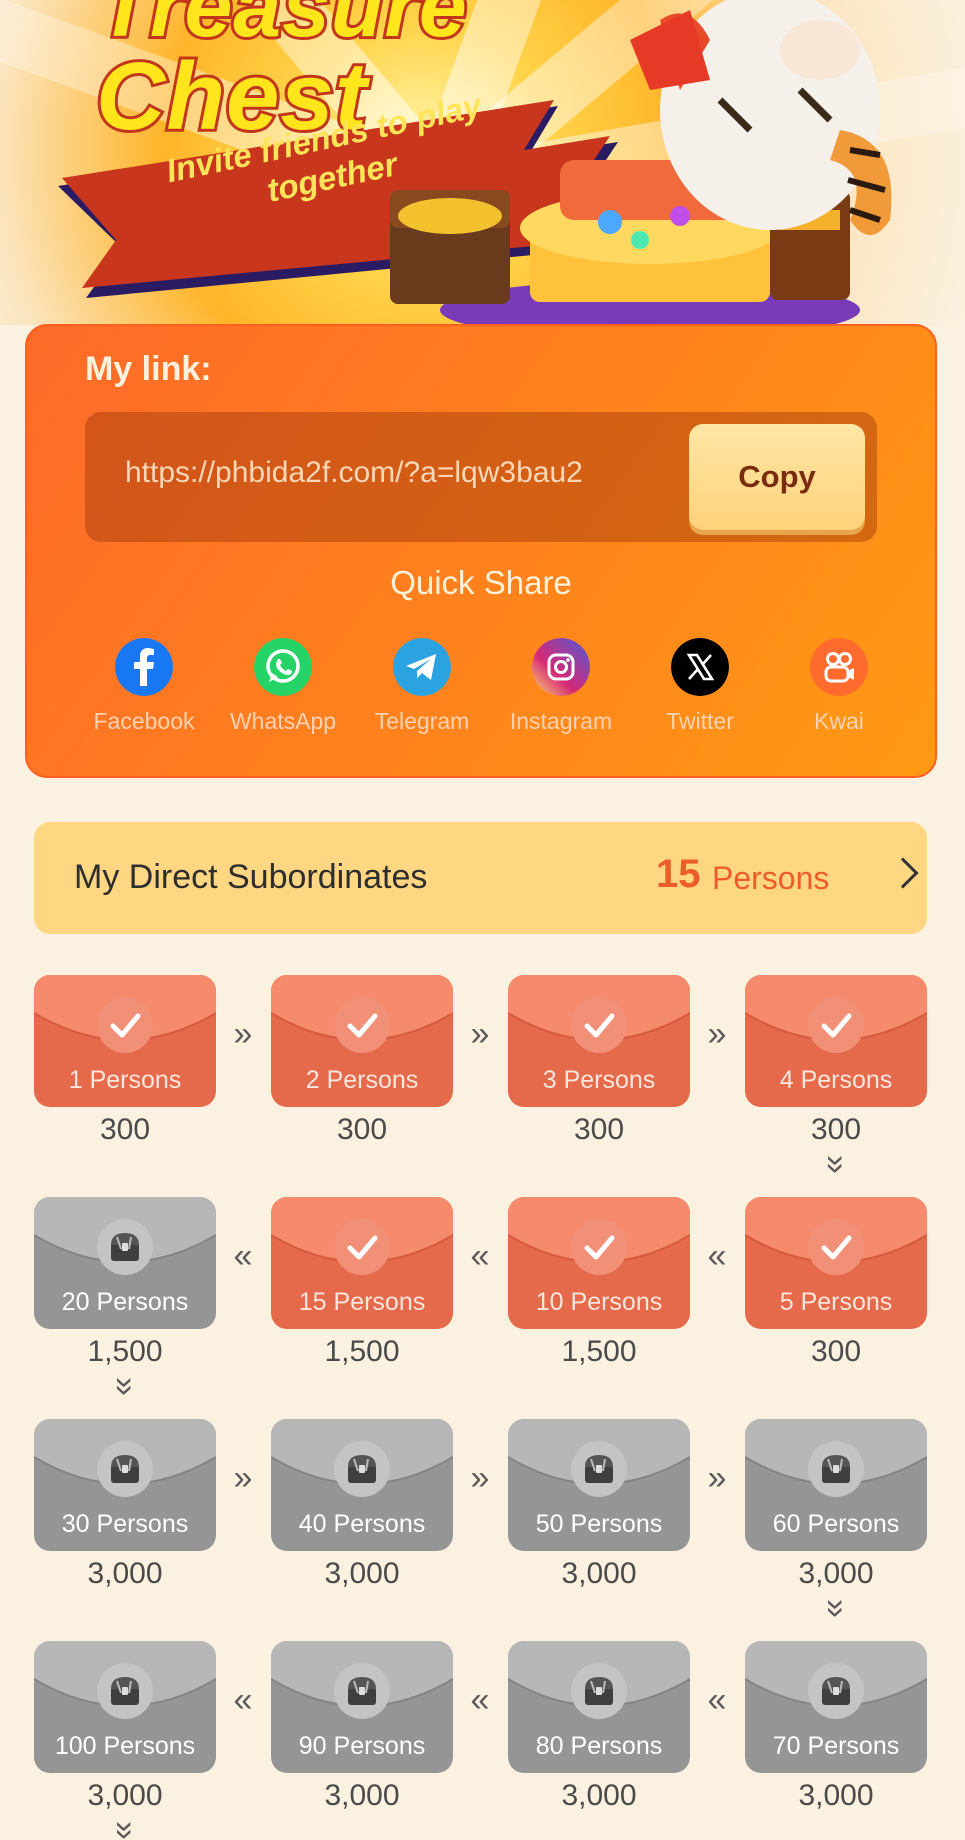 The height and width of the screenshot is (1840, 965). I want to click on share-twitter-label: Twitter, so click(700, 721).